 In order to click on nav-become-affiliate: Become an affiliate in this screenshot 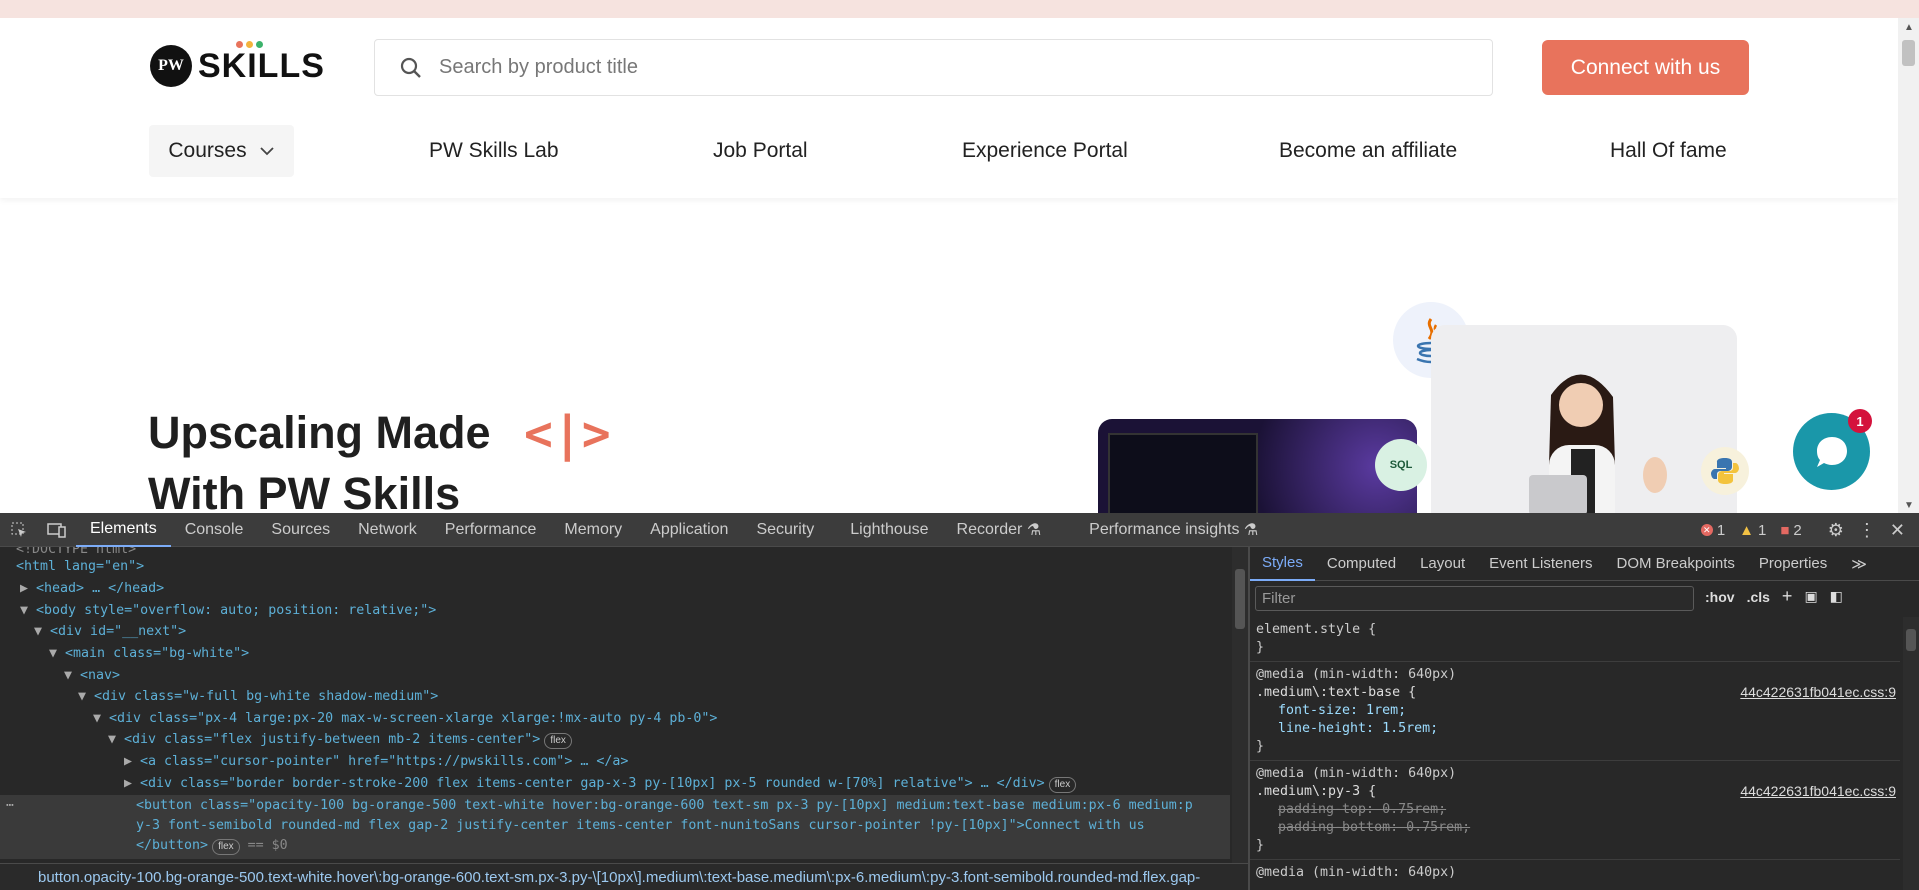, I will do `click(1368, 151)`.